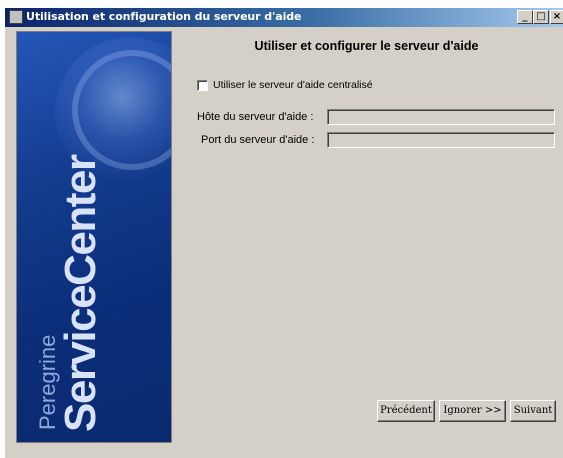 The image size is (563, 458). Describe the element at coordinates (525, 17) in the screenshot. I see `minimize-button: _` at that location.